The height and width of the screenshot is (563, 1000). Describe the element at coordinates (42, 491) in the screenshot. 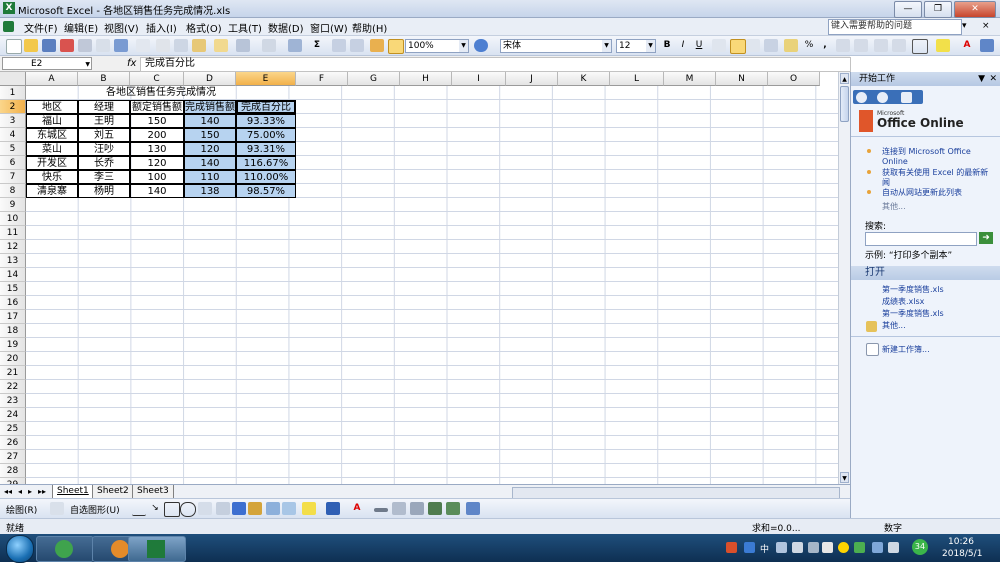

I see `last-sheet-icon: ▸▸` at that location.